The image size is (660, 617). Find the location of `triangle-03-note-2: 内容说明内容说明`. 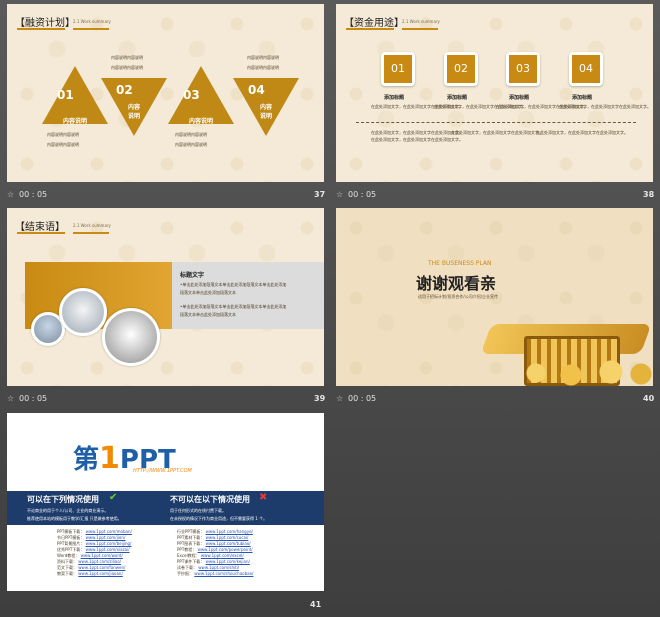

triangle-03-note-2: 内容说明内容说明 is located at coordinates (191, 144).